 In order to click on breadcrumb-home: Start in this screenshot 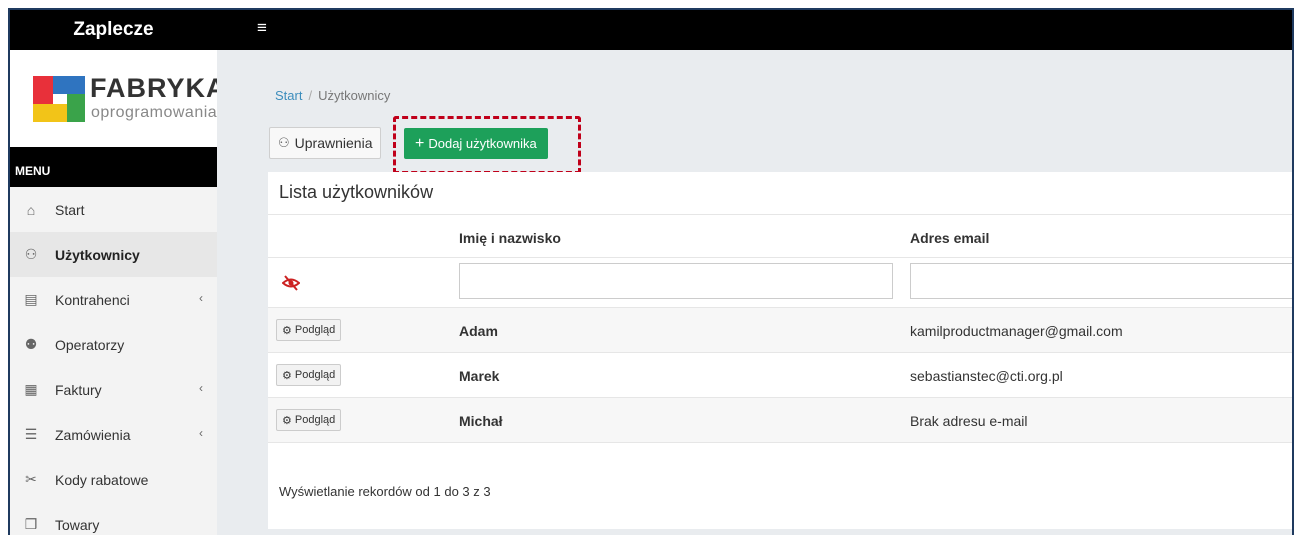, I will do `click(288, 95)`.